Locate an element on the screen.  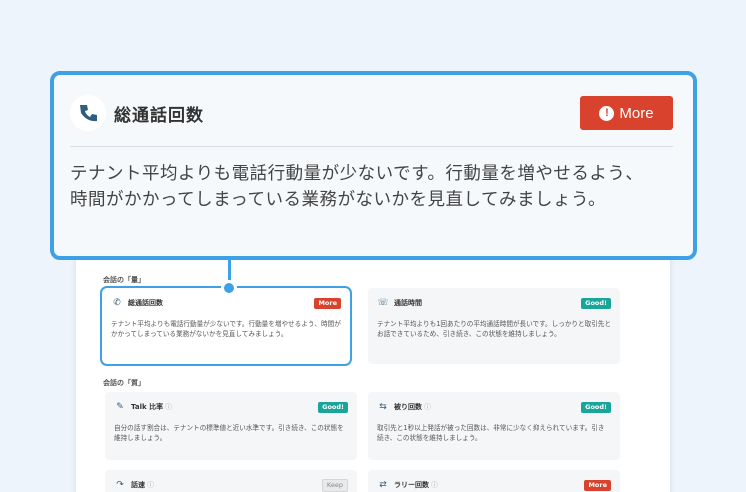
card-title: 通話時間 is located at coordinates (408, 303).